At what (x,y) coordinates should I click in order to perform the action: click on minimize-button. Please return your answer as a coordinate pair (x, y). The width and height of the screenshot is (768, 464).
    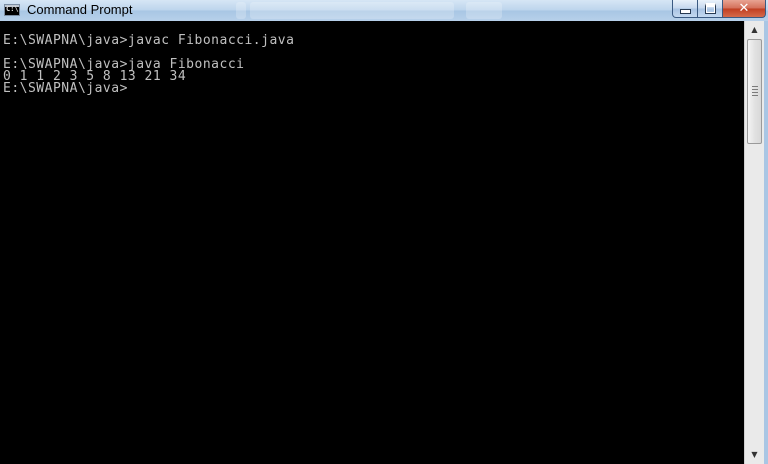
    Looking at the image, I should click on (685, 9).